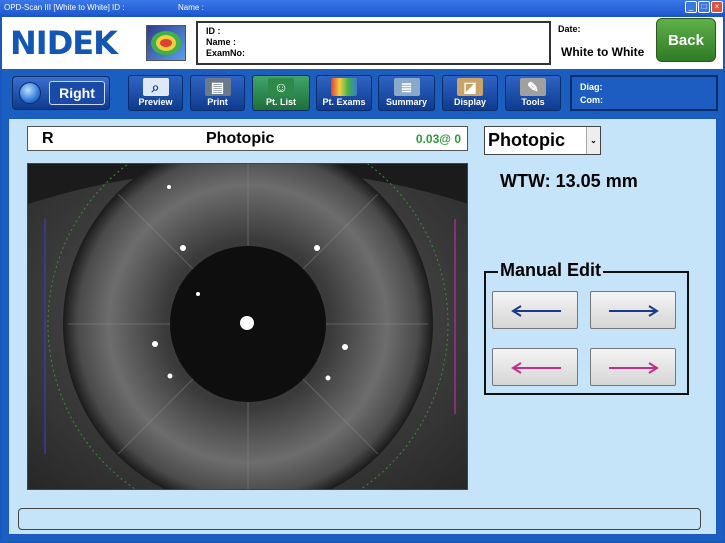  What do you see at coordinates (717, 7) in the screenshot?
I see `close-icon: ×` at bounding box center [717, 7].